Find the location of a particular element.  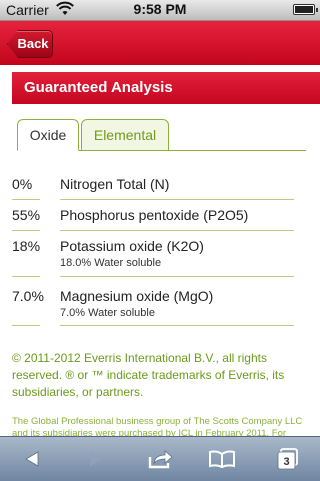

analysis-name: Nitrogen Total (N) is located at coordinates (115, 184).